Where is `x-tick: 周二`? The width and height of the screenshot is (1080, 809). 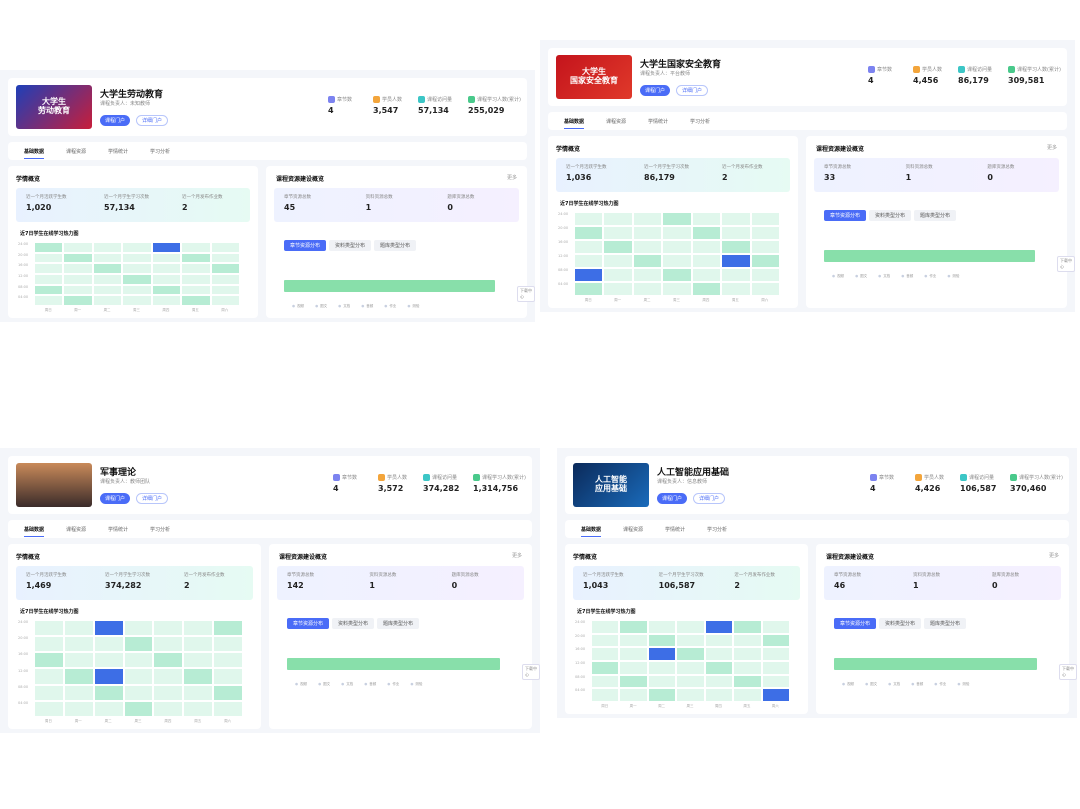
x-tick: 周二 is located at coordinates (108, 721).